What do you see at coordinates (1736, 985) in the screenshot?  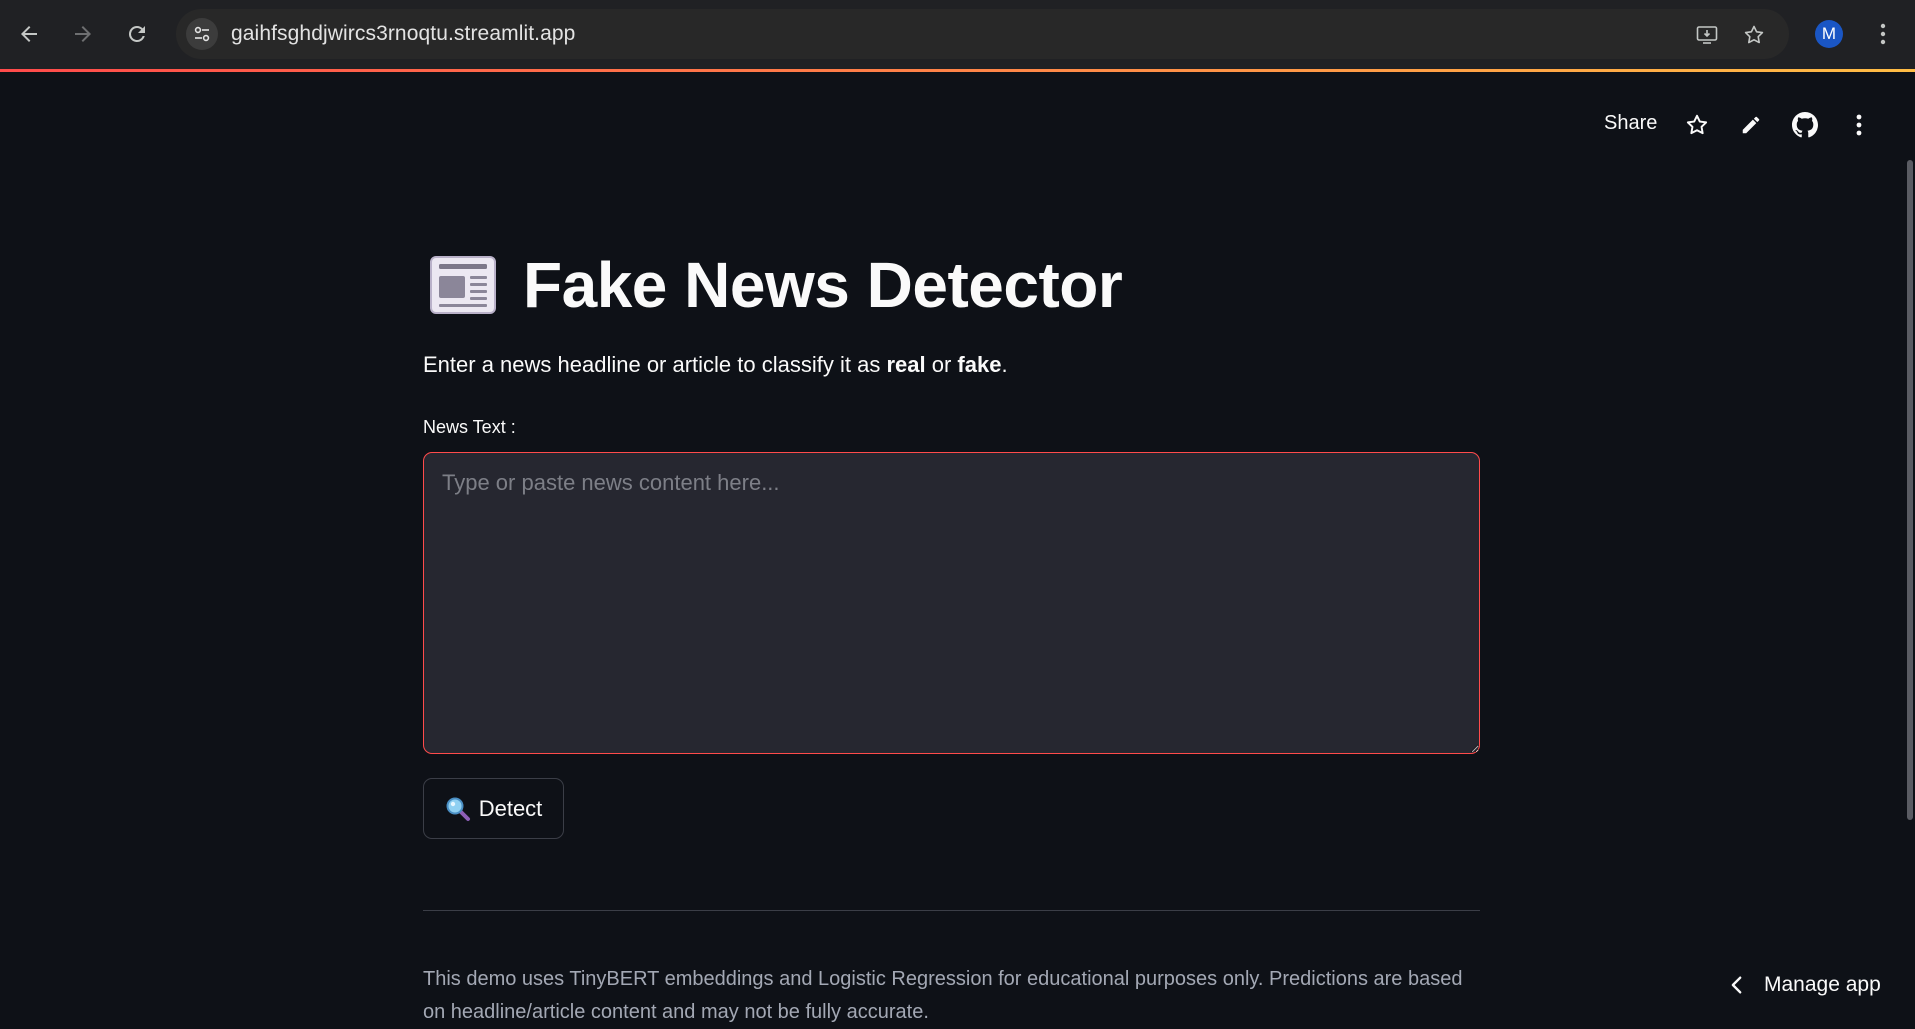 I see `chevron-left-icon` at bounding box center [1736, 985].